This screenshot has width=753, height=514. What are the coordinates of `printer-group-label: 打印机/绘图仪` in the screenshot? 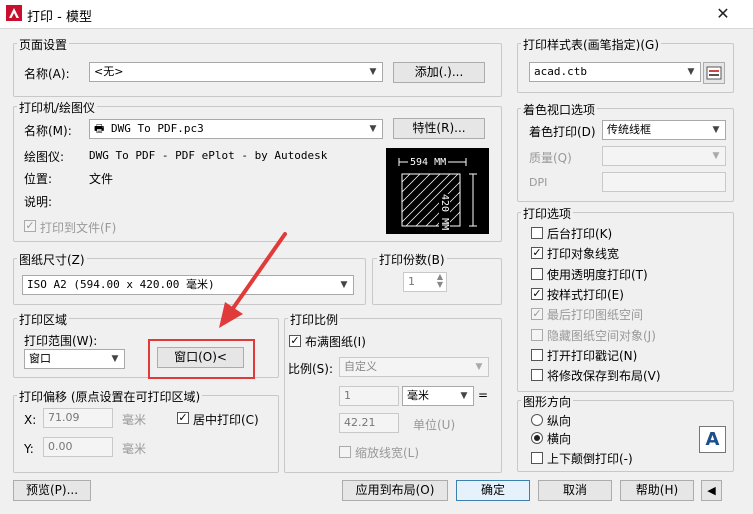 It's located at (57, 107).